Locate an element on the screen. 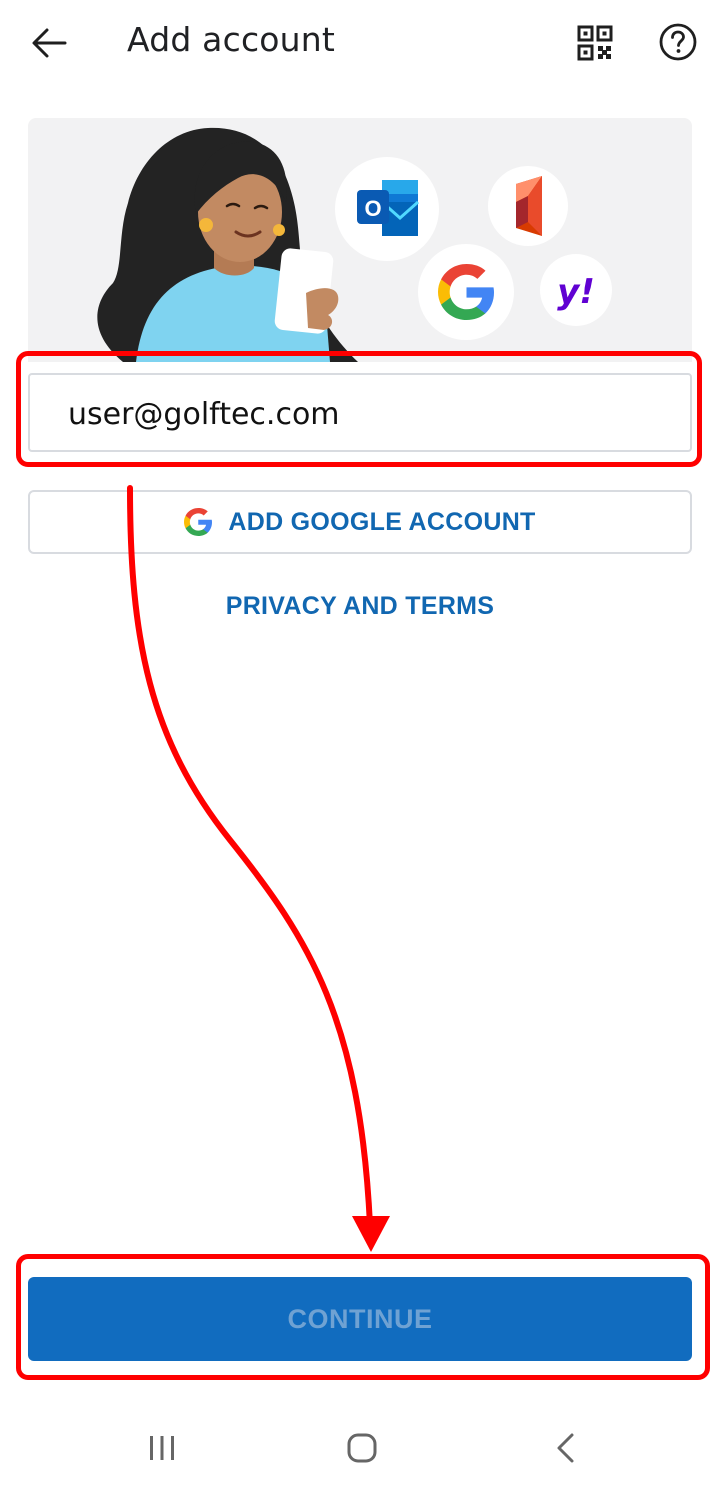  system-back-button is located at coordinates (566, 1448).